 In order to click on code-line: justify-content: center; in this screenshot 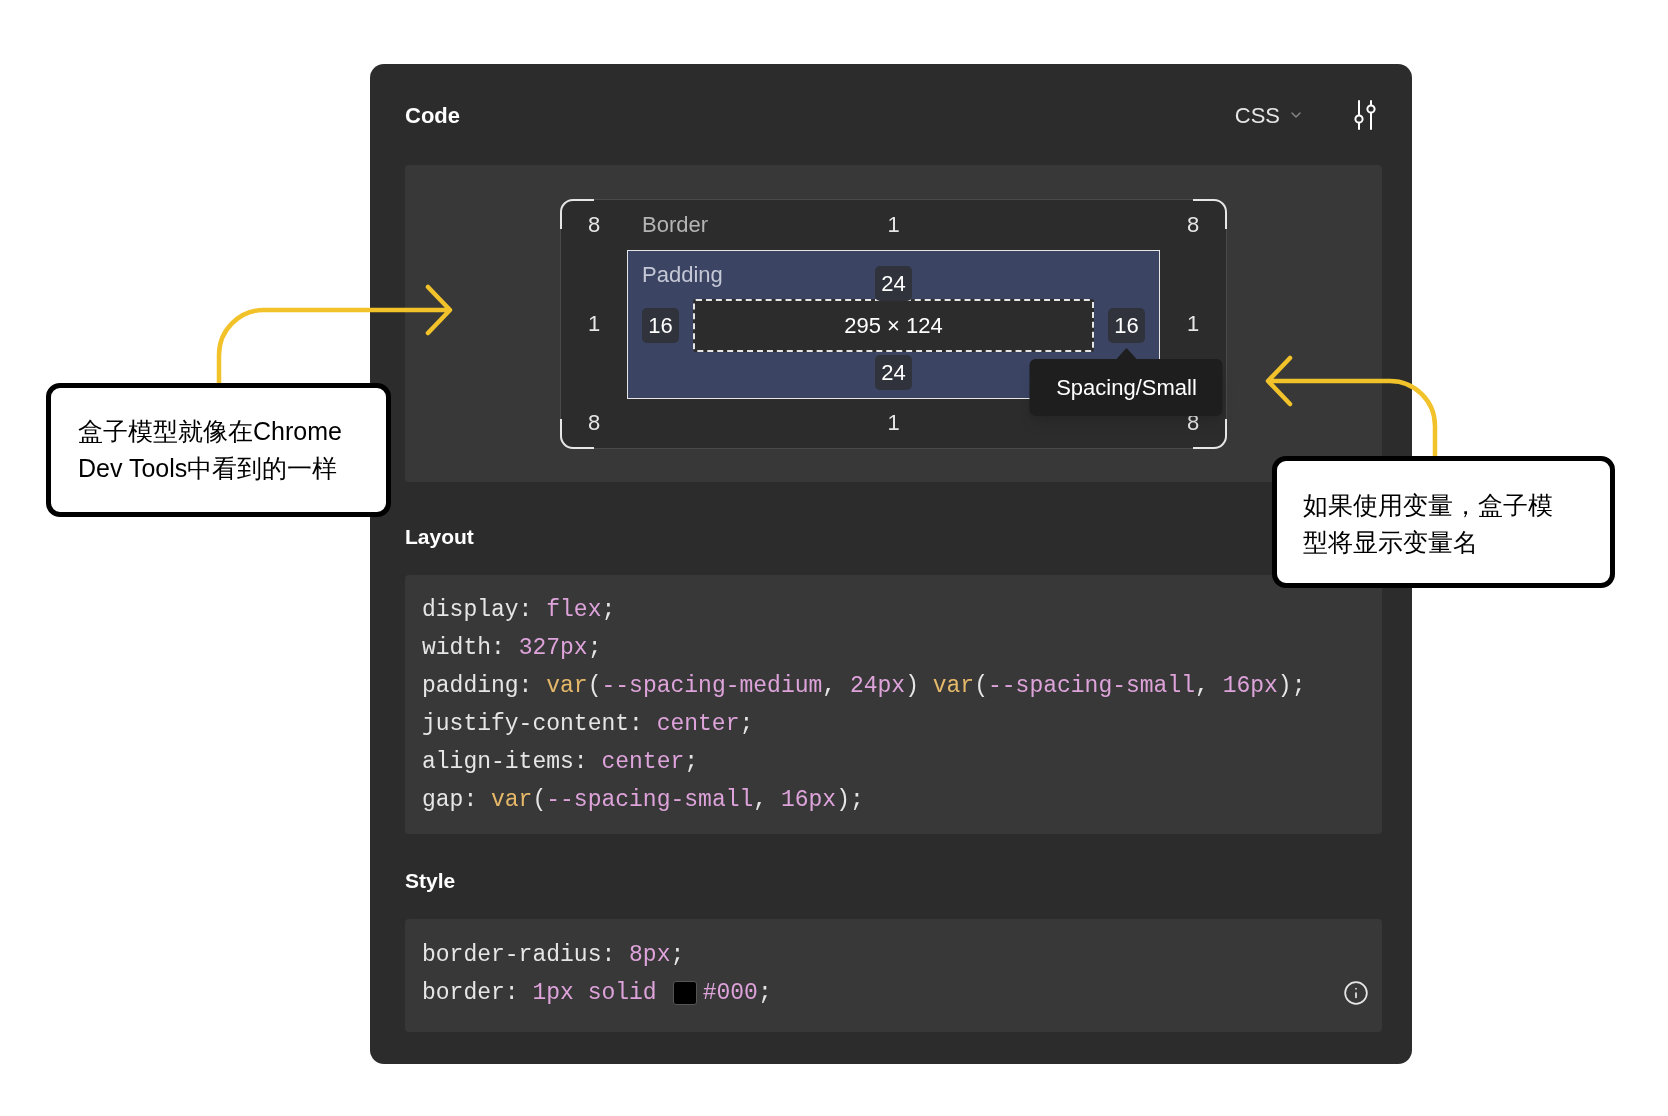, I will do `click(588, 724)`.